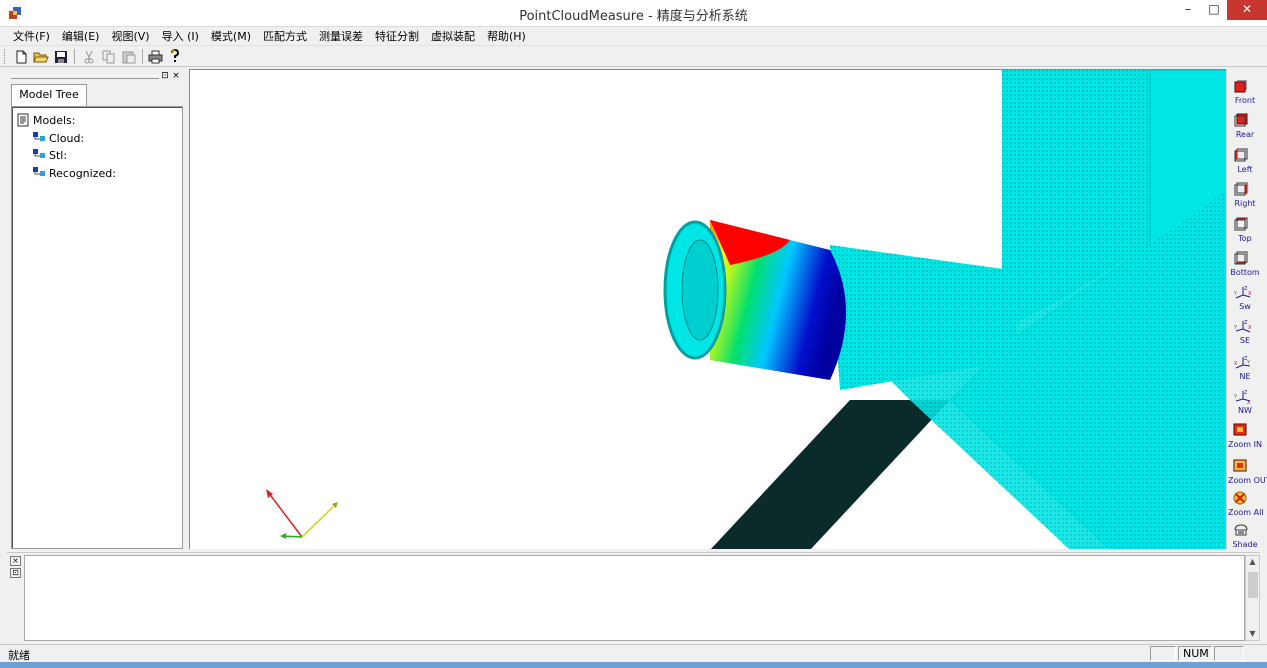  Describe the element at coordinates (1229, 653) in the screenshot. I see `status-indicator-scrl` at that location.